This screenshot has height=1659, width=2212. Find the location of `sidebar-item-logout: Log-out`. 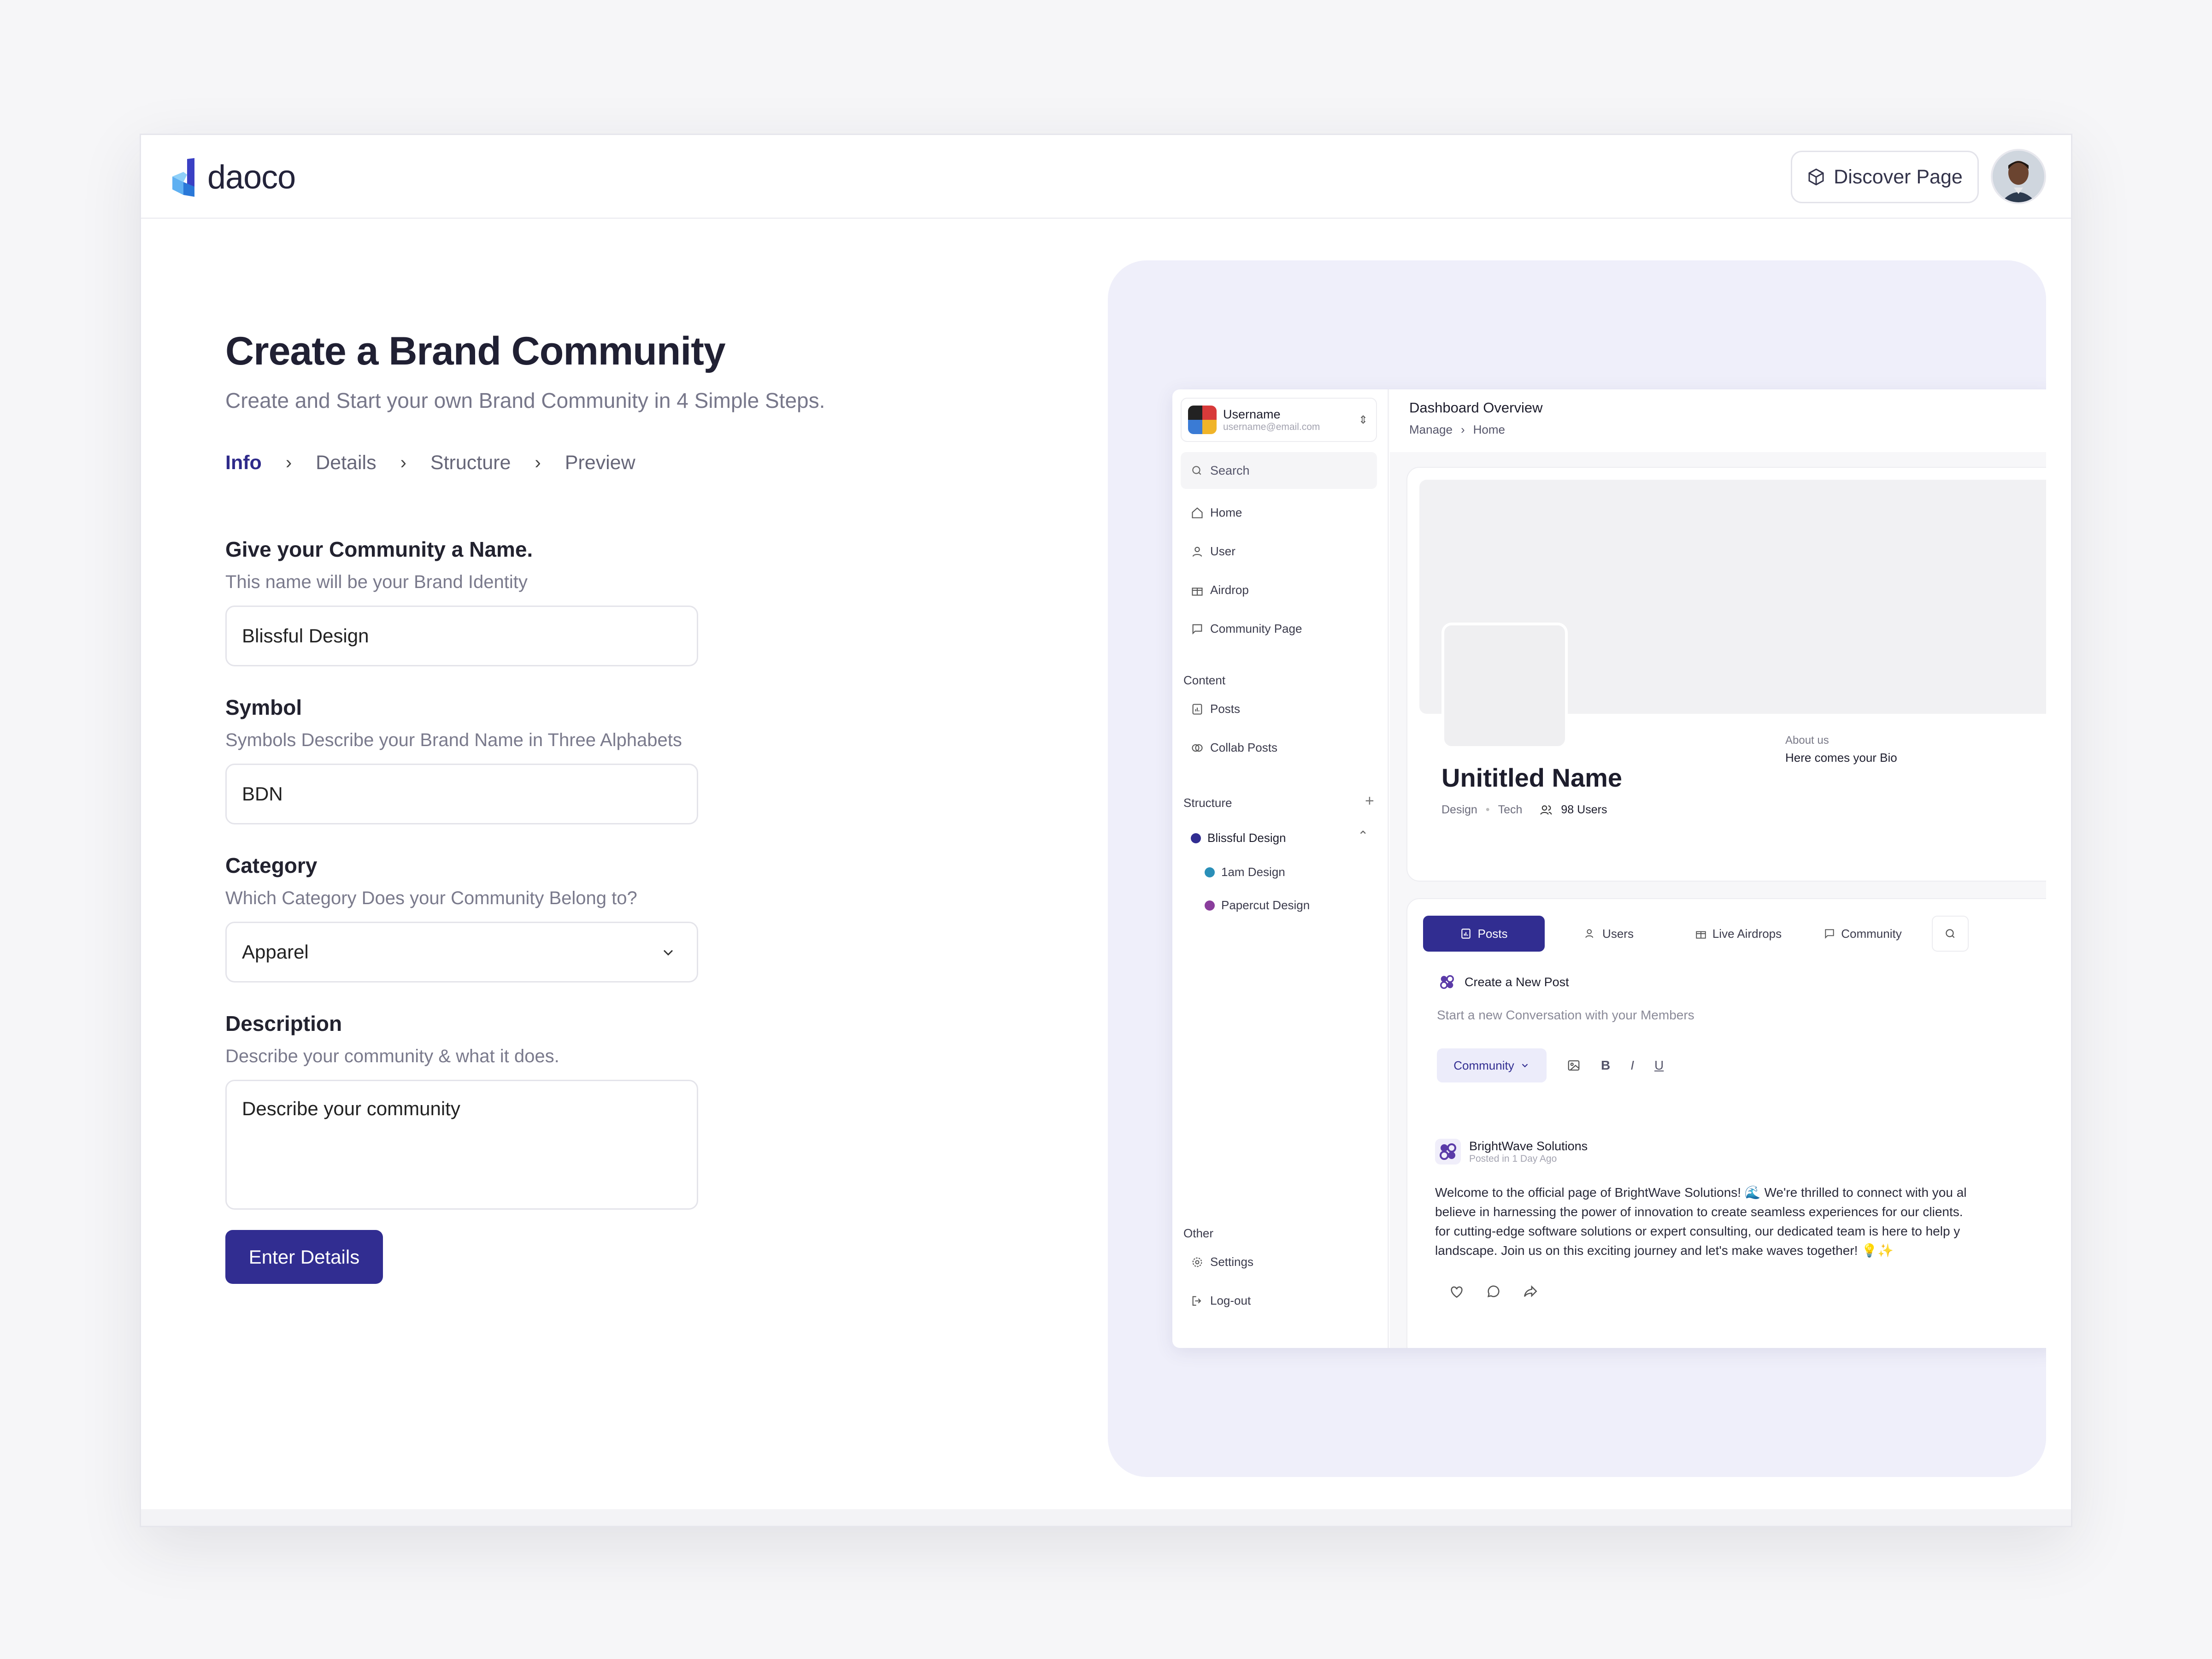

sidebar-item-logout: Log-out is located at coordinates (1221, 1301).